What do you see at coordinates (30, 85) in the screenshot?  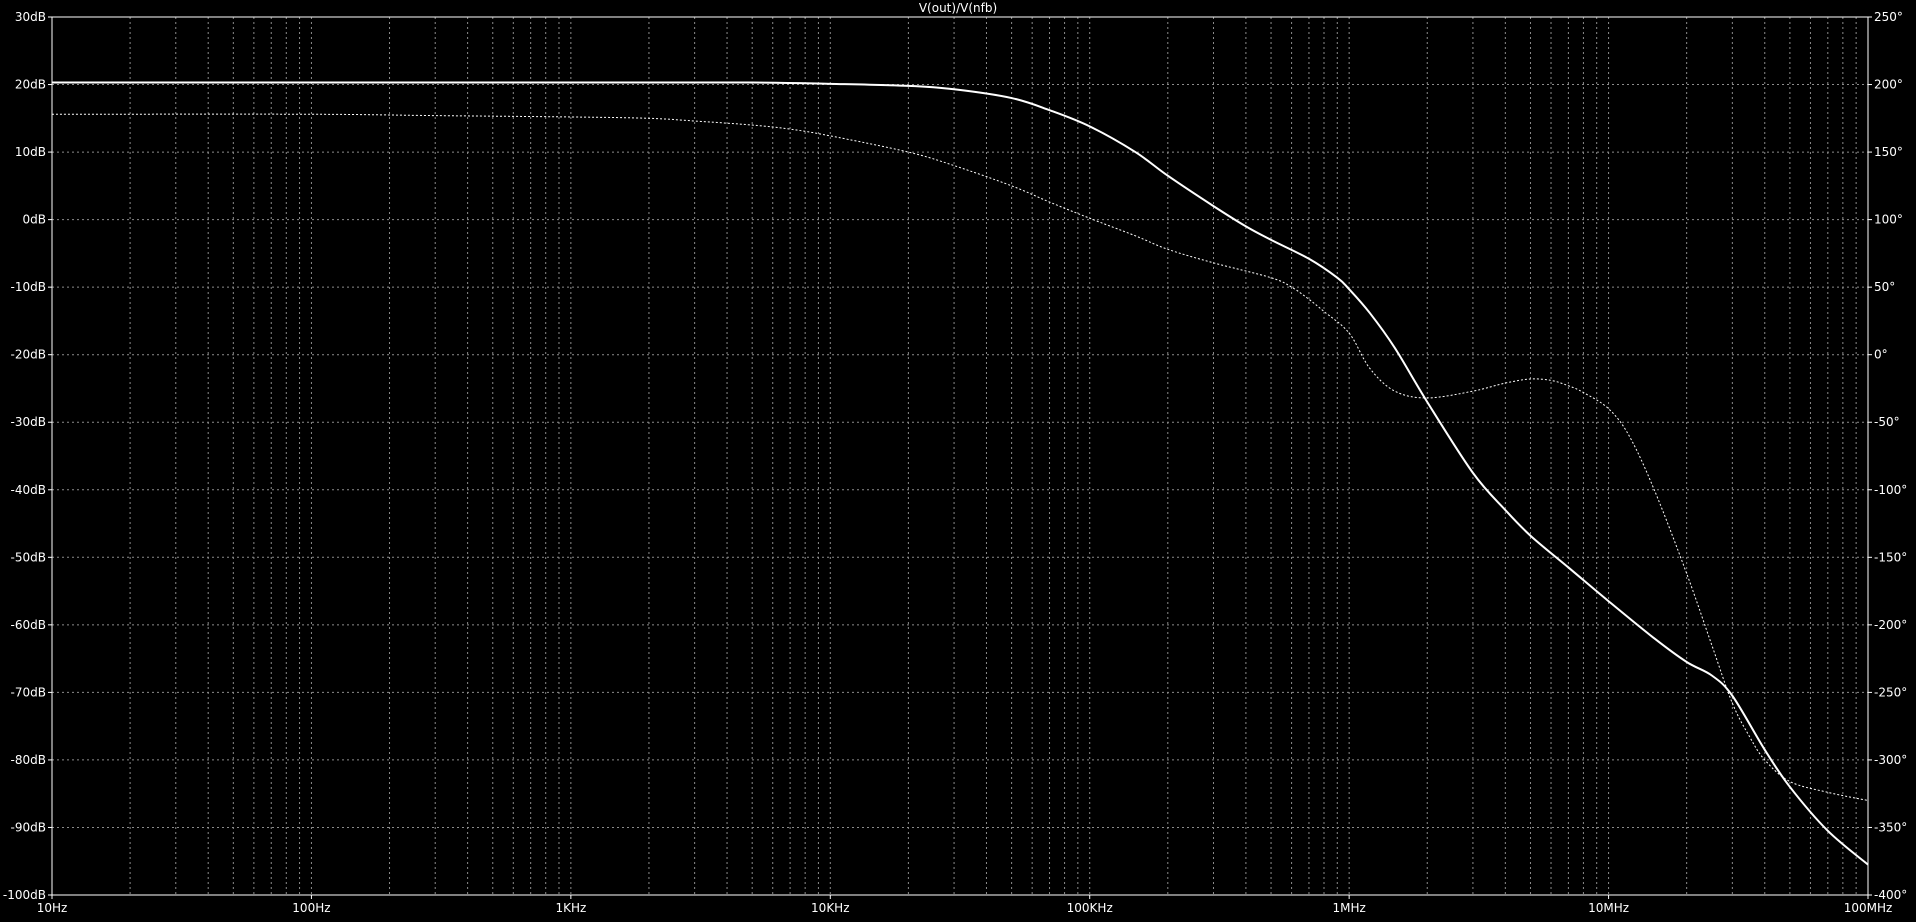 I see `y-left-tick-label: 20dB` at bounding box center [30, 85].